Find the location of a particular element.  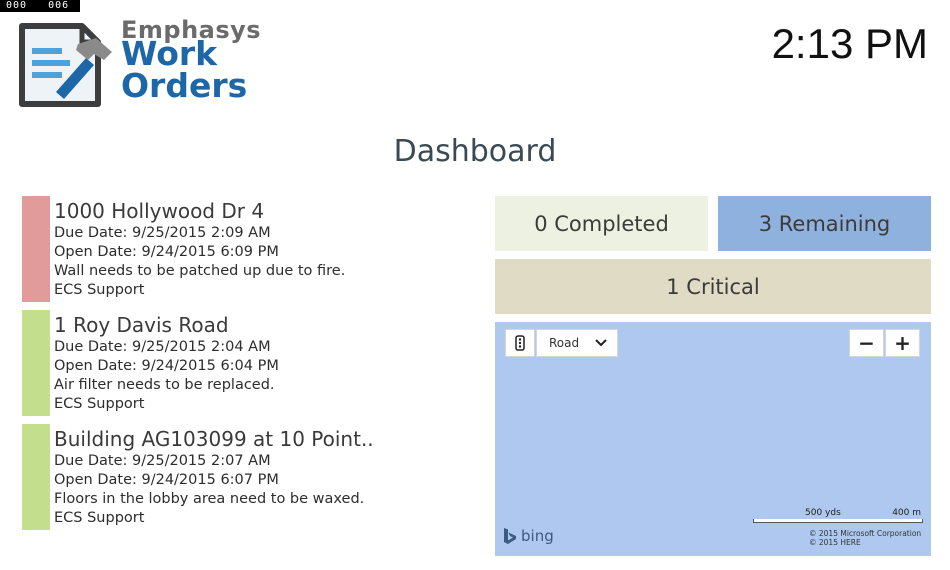

app-logo: Emphasys Work Orders is located at coordinates (151, 67).